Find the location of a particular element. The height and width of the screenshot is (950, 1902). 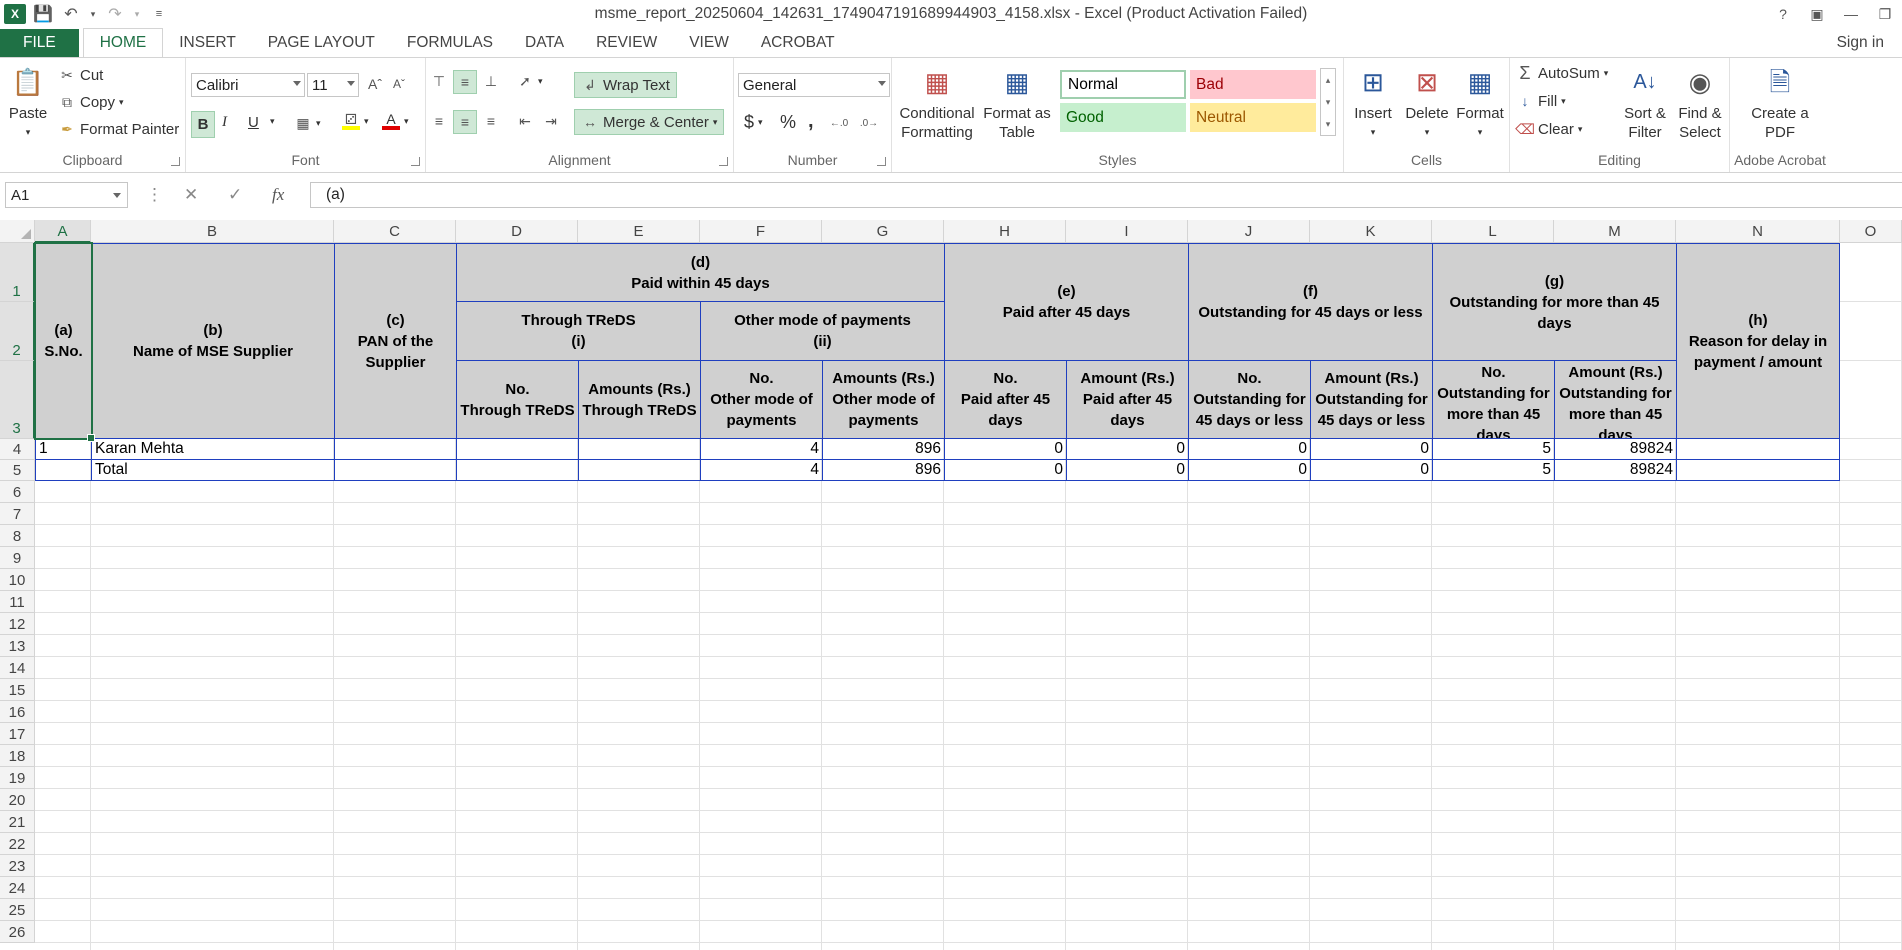

cell-K5: 0 is located at coordinates (1371, 470).